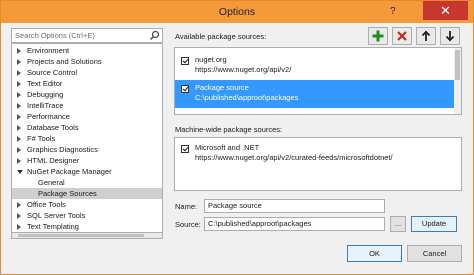 The height and width of the screenshot is (275, 474). I want to click on tree-item: F# Tools, so click(87, 138).